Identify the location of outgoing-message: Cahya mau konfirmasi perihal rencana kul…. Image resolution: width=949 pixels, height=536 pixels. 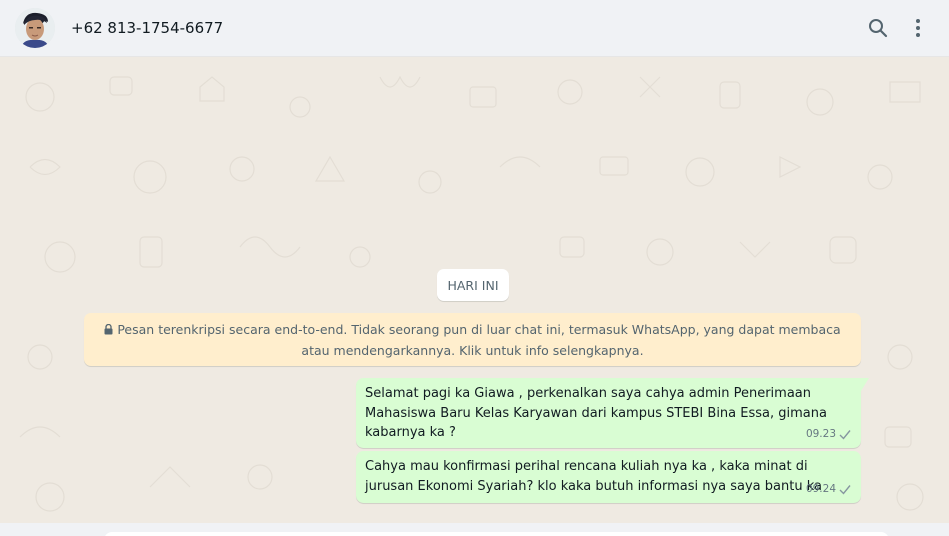
(608, 477).